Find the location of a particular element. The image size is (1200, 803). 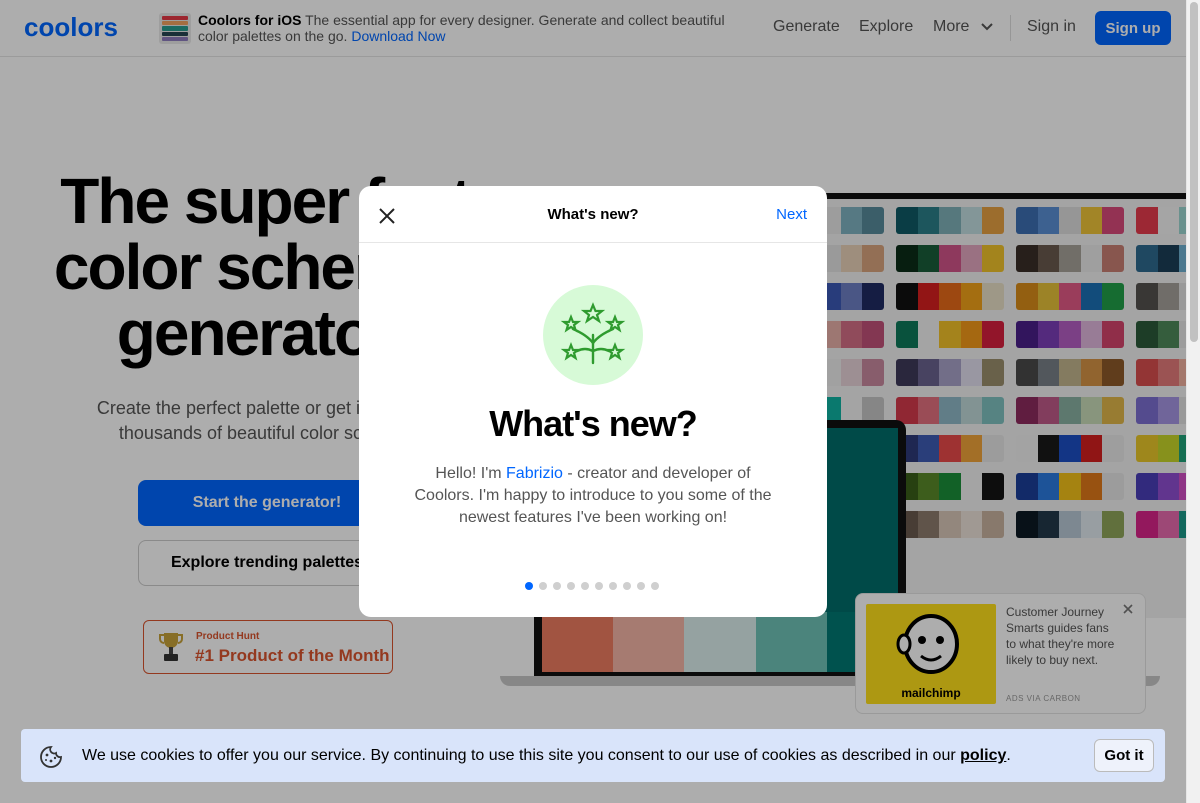

scrollbar-thumb is located at coordinates (1194, 172).